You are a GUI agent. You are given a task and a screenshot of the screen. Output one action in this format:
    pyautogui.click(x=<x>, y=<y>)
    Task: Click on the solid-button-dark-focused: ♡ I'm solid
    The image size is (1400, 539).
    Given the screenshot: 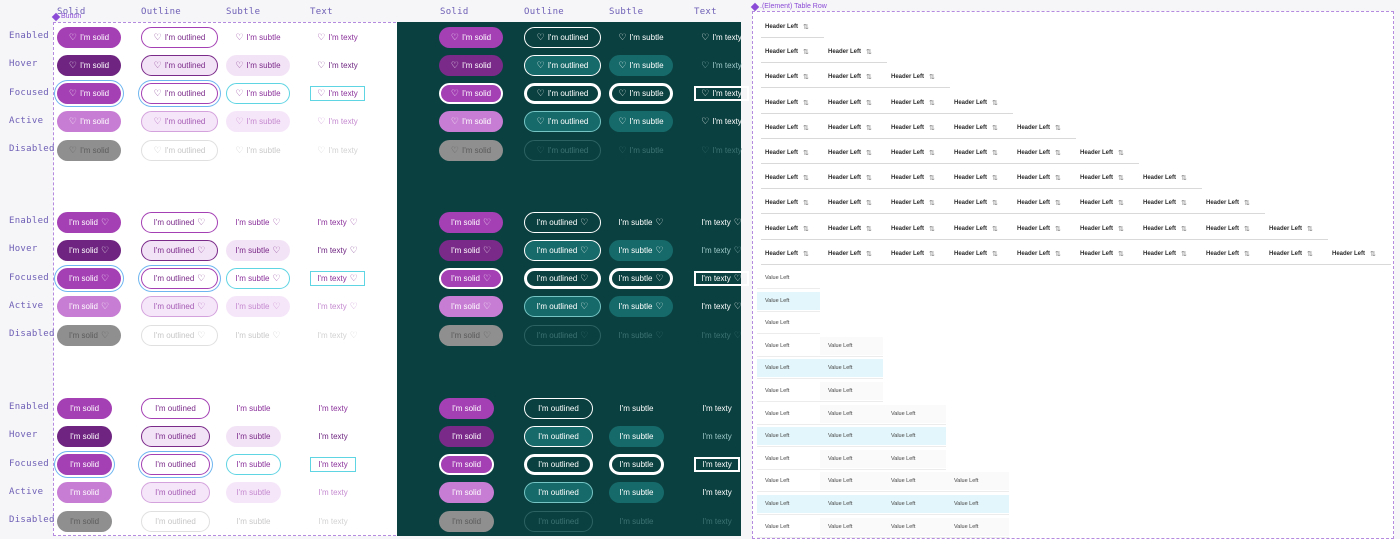 What is the action you would take?
    pyautogui.click(x=471, y=94)
    